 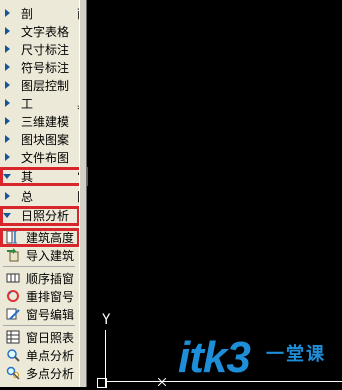 What do you see at coordinates (44, 176) in the screenshot?
I see `highlight-other` at bounding box center [44, 176].